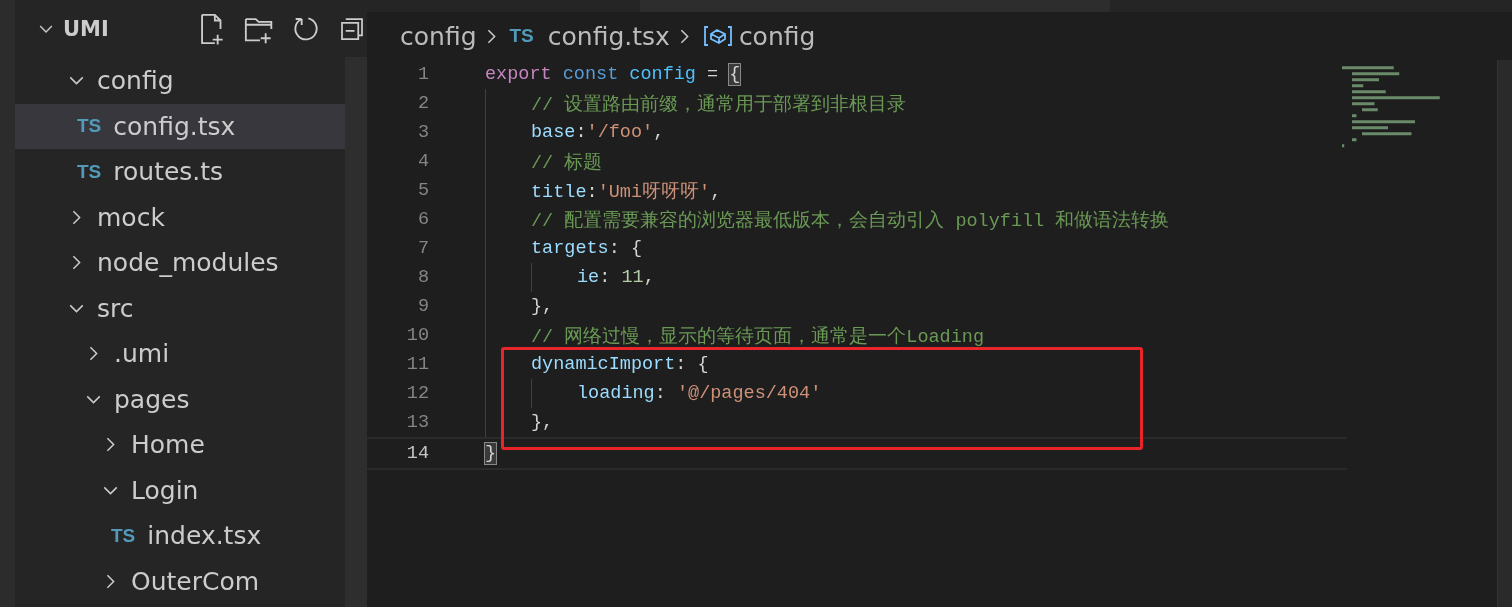  Describe the element at coordinates (417, 393) in the screenshot. I see `line-number: 12` at that location.